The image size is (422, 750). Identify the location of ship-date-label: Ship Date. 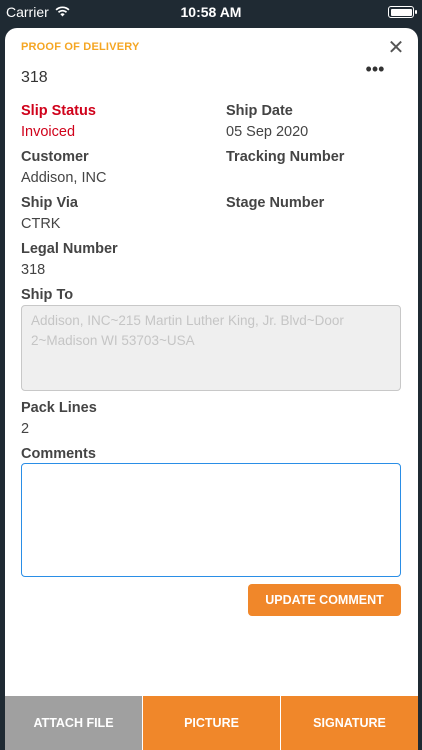
(259, 111).